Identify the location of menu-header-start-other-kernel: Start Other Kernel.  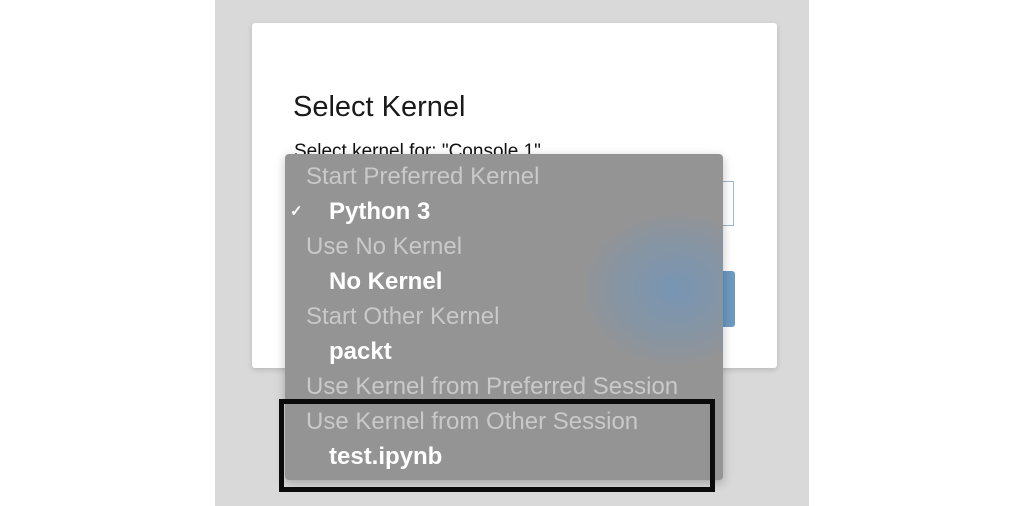
(403, 316).